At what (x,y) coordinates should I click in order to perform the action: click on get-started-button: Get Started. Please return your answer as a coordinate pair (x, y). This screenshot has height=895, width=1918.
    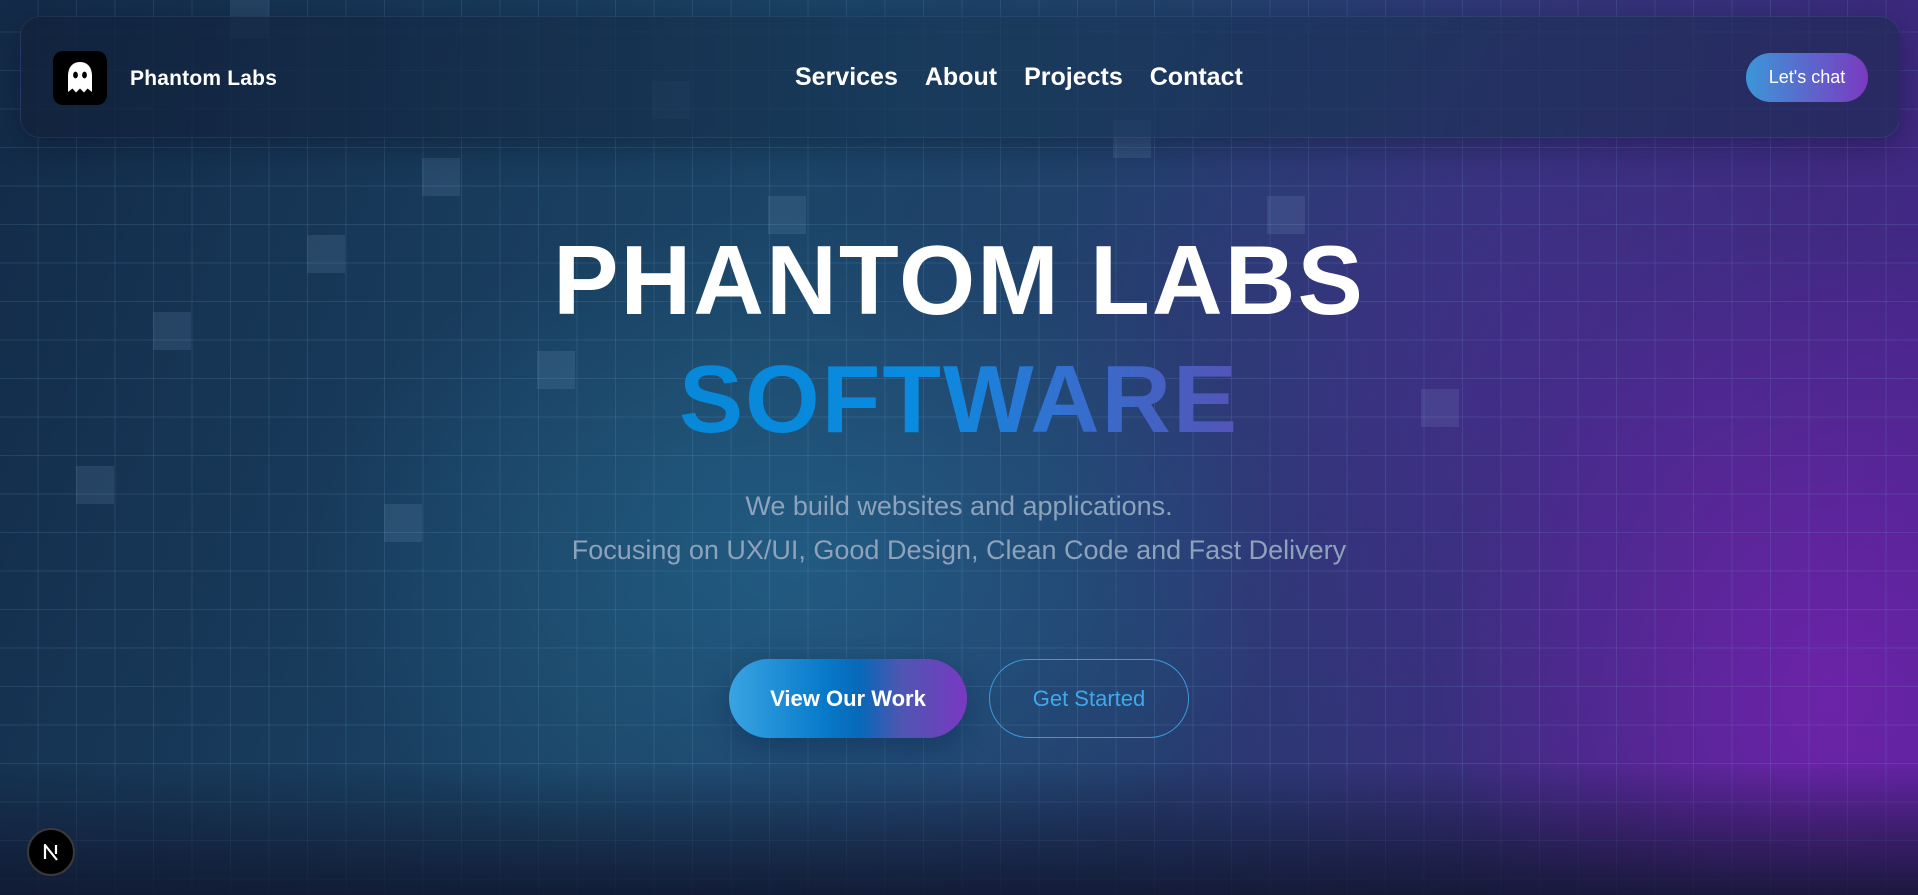
    Looking at the image, I should click on (1089, 698).